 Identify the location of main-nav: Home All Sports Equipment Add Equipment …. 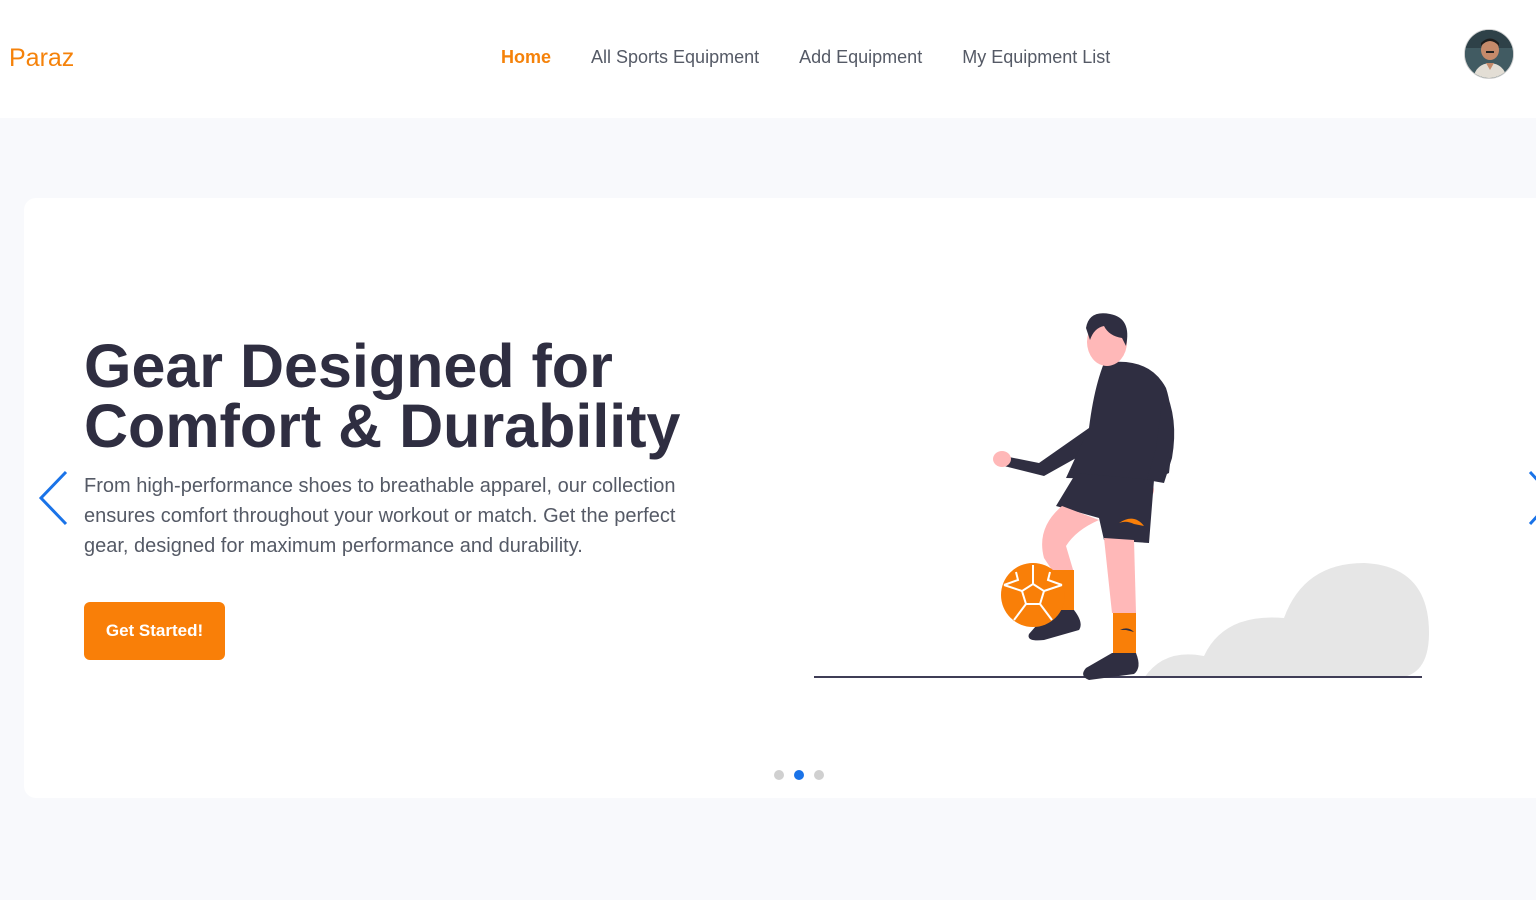
(805, 57).